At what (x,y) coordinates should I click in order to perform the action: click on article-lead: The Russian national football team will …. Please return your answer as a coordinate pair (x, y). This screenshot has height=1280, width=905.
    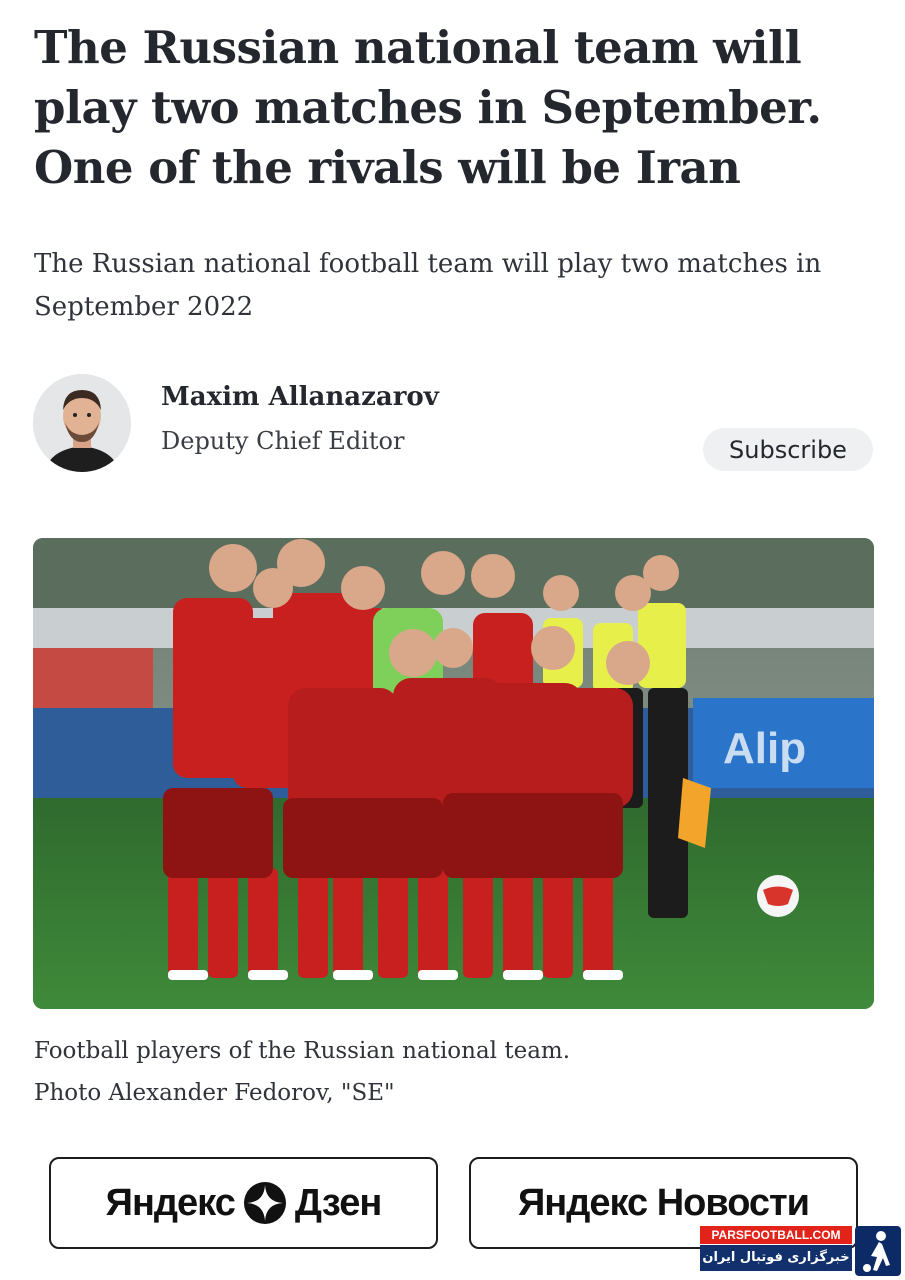
    Looking at the image, I should click on (428, 285).